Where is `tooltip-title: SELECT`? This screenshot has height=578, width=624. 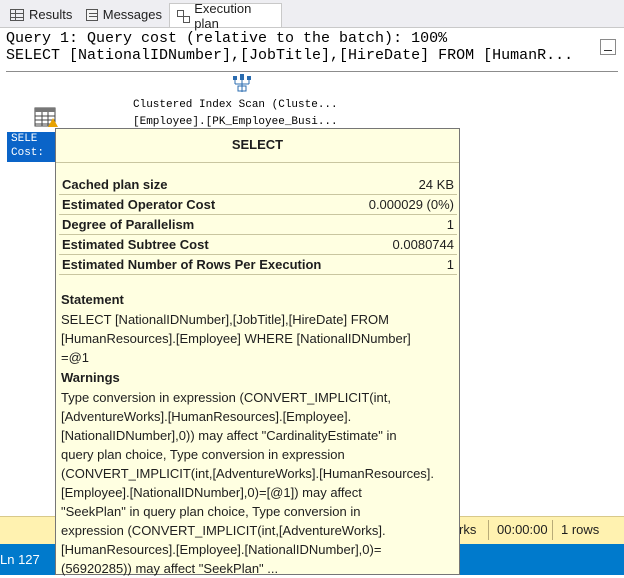
tooltip-title: SELECT is located at coordinates (257, 144).